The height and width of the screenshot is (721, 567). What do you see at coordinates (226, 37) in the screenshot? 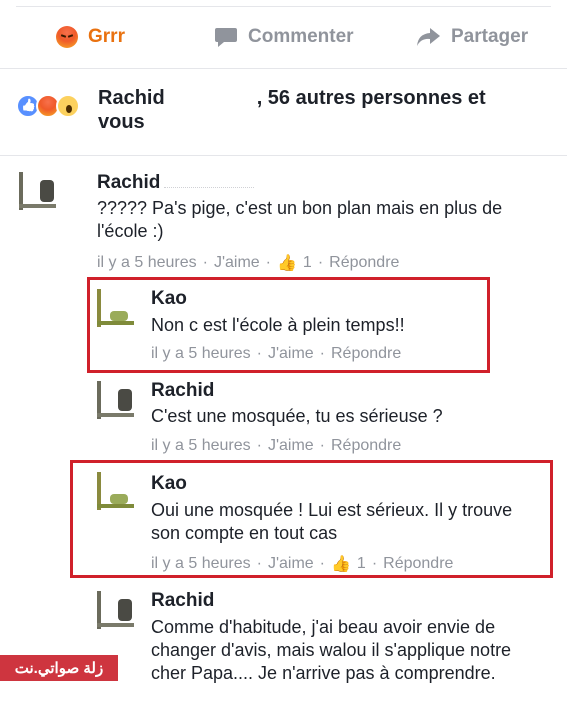
I see `comment-icon` at bounding box center [226, 37].